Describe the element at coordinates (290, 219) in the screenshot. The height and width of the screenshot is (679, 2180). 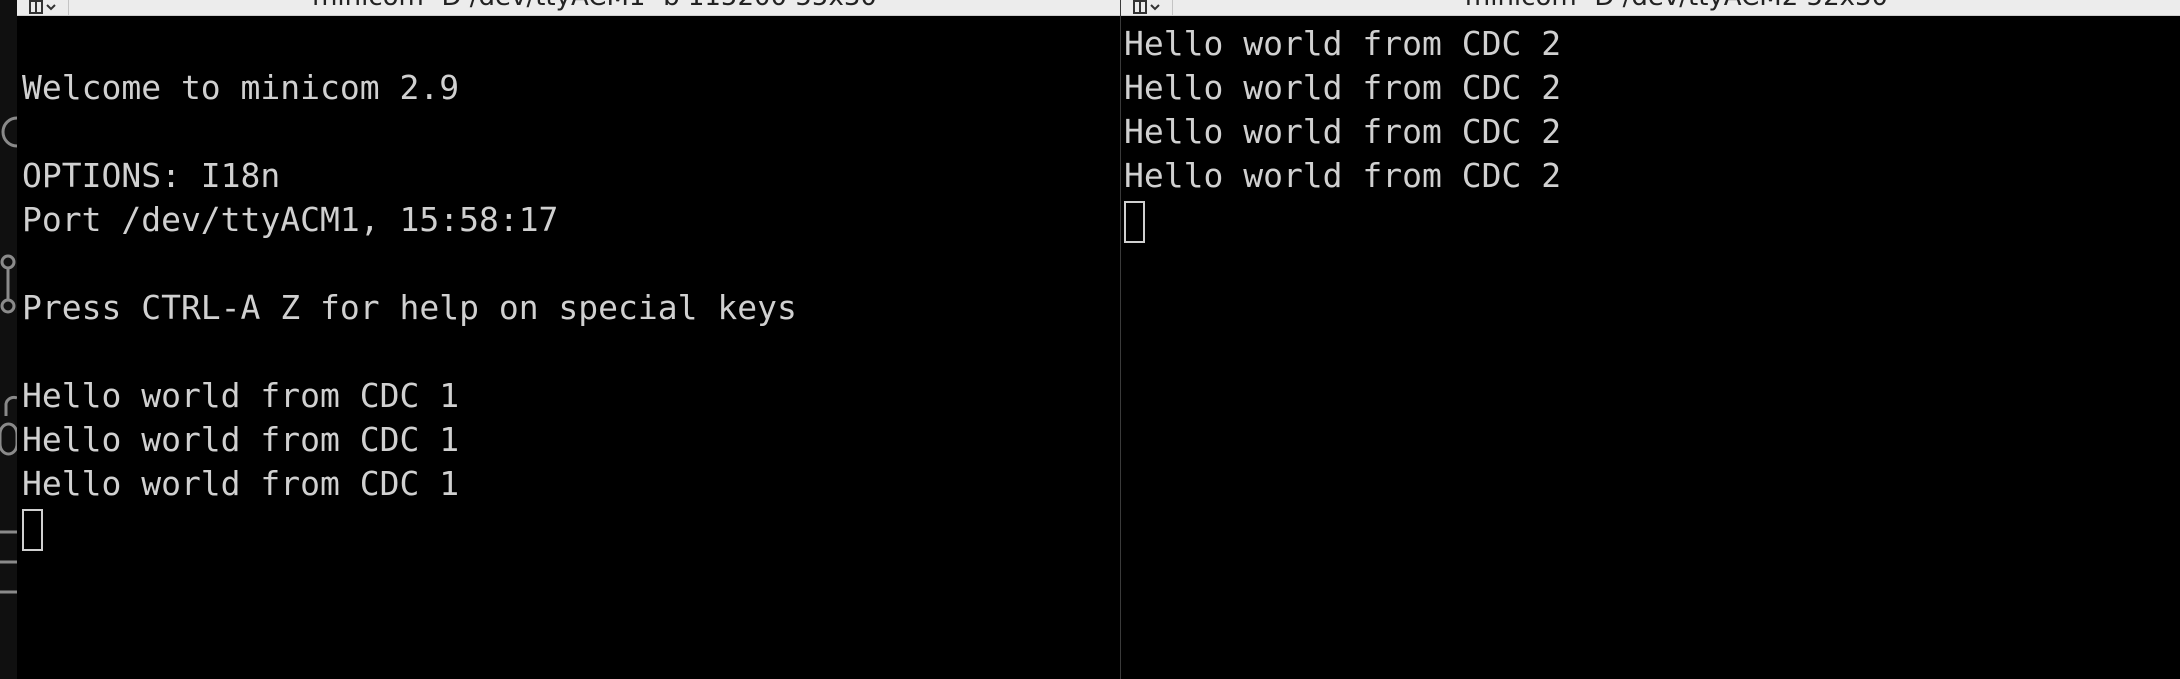
I see `terminal-line: Port /dev/ttyACM1, 15:58:17` at that location.